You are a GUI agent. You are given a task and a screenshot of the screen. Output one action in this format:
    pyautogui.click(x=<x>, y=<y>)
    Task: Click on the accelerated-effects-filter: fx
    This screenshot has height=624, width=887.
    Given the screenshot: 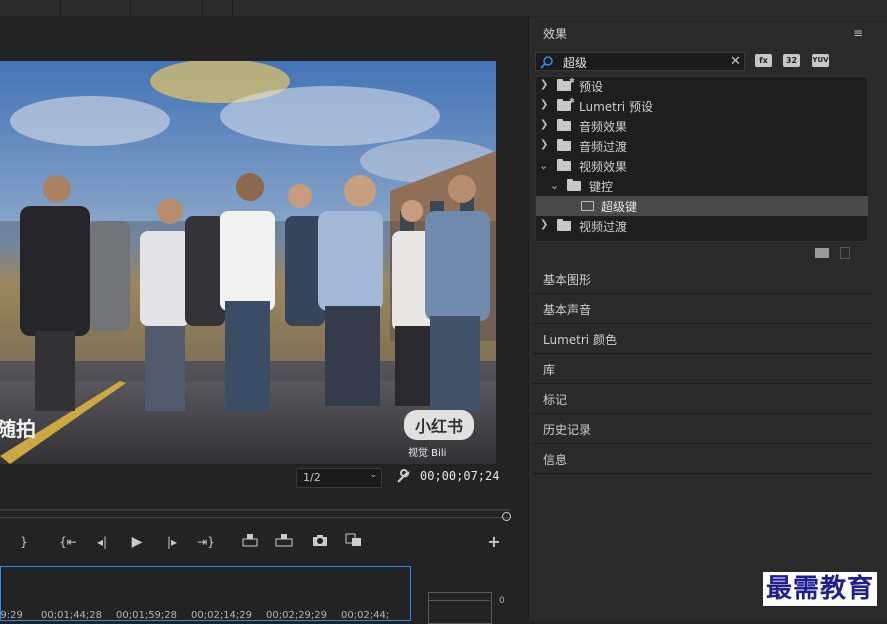 What is the action you would take?
    pyautogui.click(x=763, y=60)
    